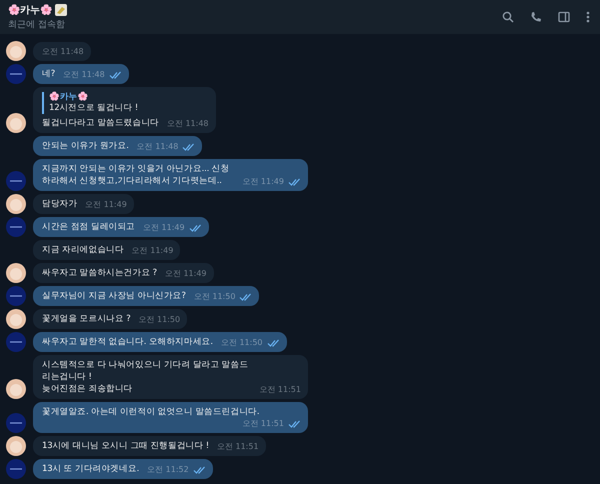 The width and height of the screenshot is (600, 484). What do you see at coordinates (146, 377) in the screenshot?
I see `message-text: 시스템적으로 다 나눠어있으니 기다려 달라고 말씀드리는겁니다 ! 늦어진점은 죄송합니다` at bounding box center [146, 377].